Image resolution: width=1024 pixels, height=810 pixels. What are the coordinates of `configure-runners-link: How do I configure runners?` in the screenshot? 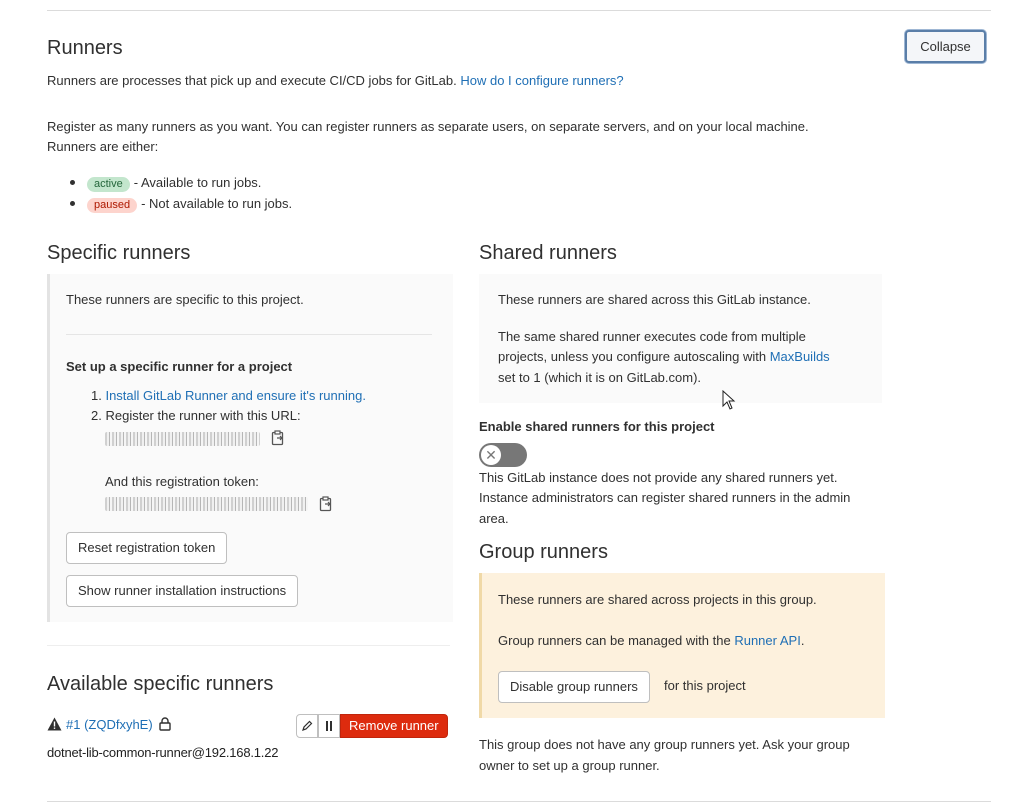 It's located at (541, 80).